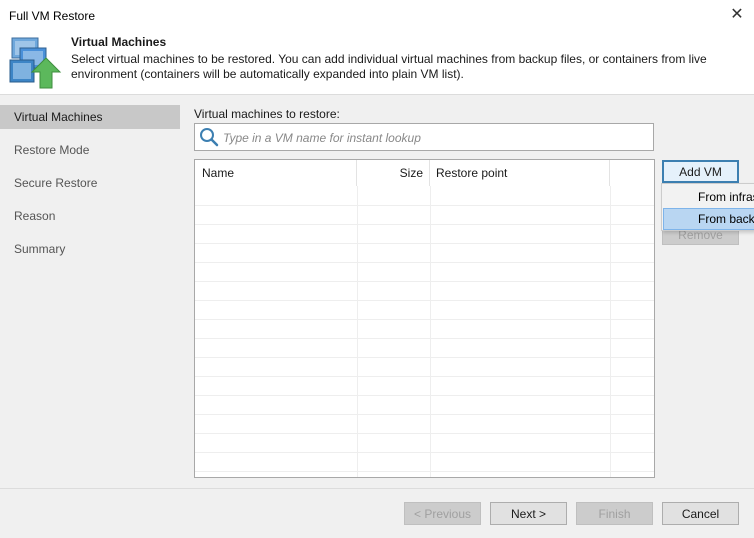  Describe the element at coordinates (52, 16) in the screenshot. I see `window-title: Full VM Restore` at that location.